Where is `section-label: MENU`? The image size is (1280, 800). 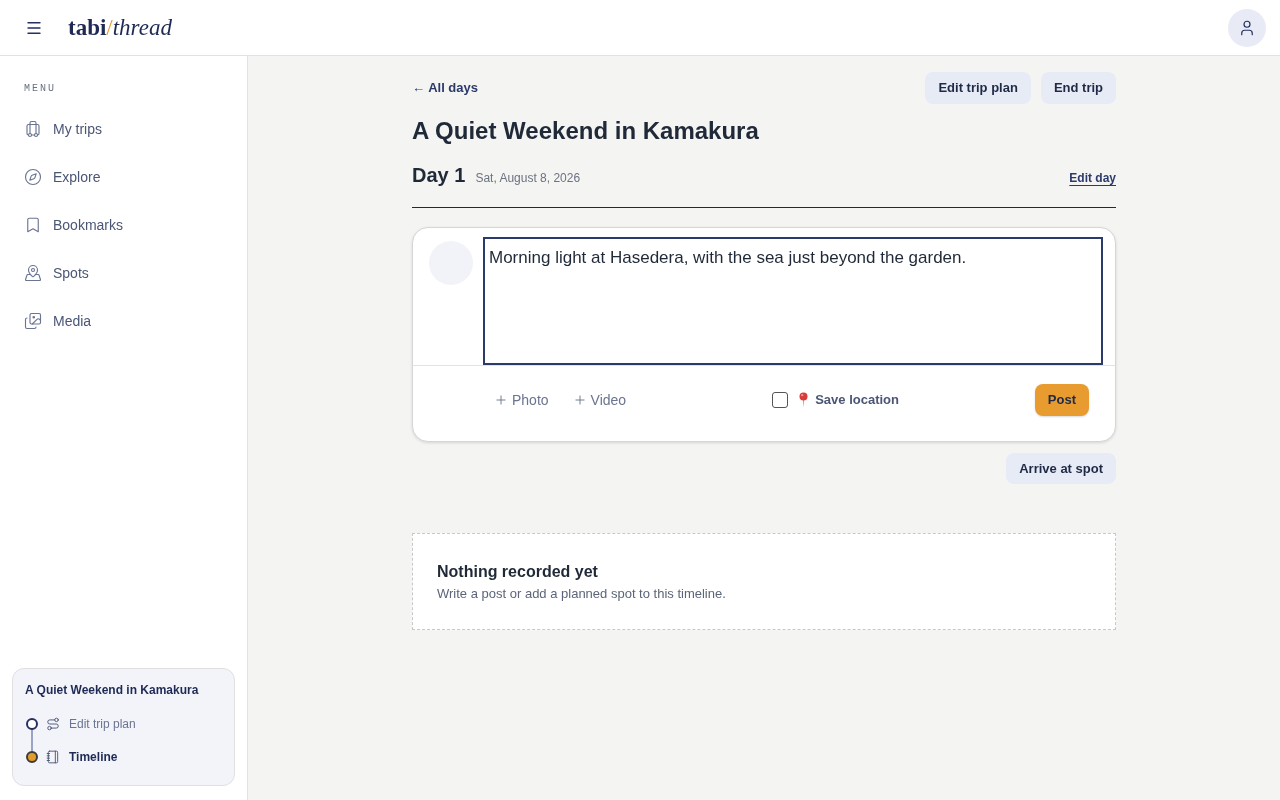 section-label: MENU is located at coordinates (40, 89).